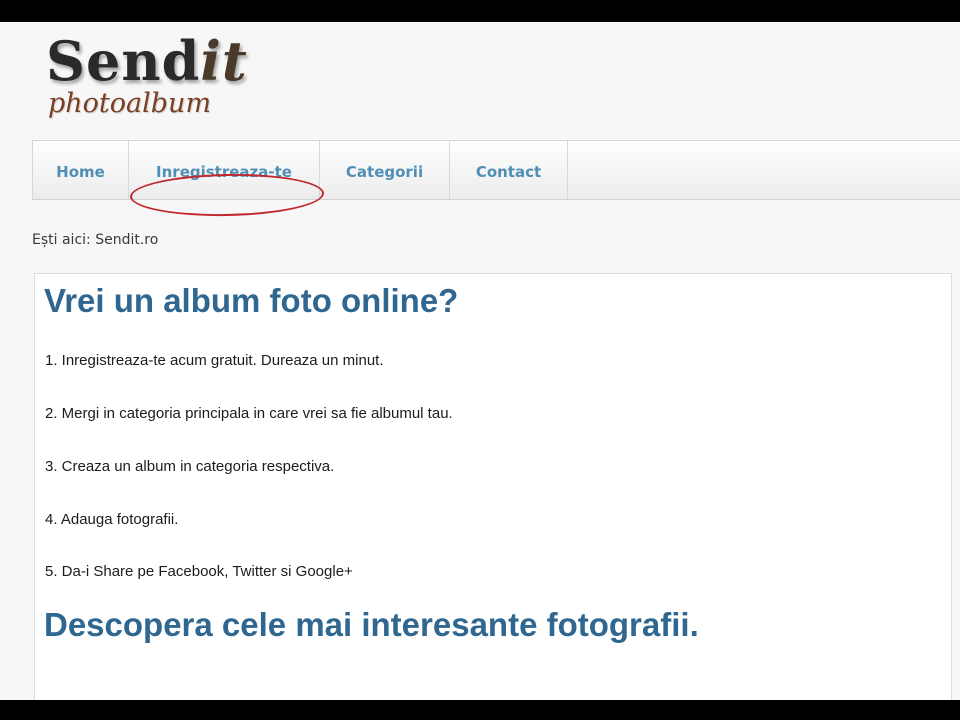 Image resolution: width=960 pixels, height=720 pixels. Describe the element at coordinates (112, 519) in the screenshot. I see `step-item-4: 4. Adauga fotografii.` at that location.